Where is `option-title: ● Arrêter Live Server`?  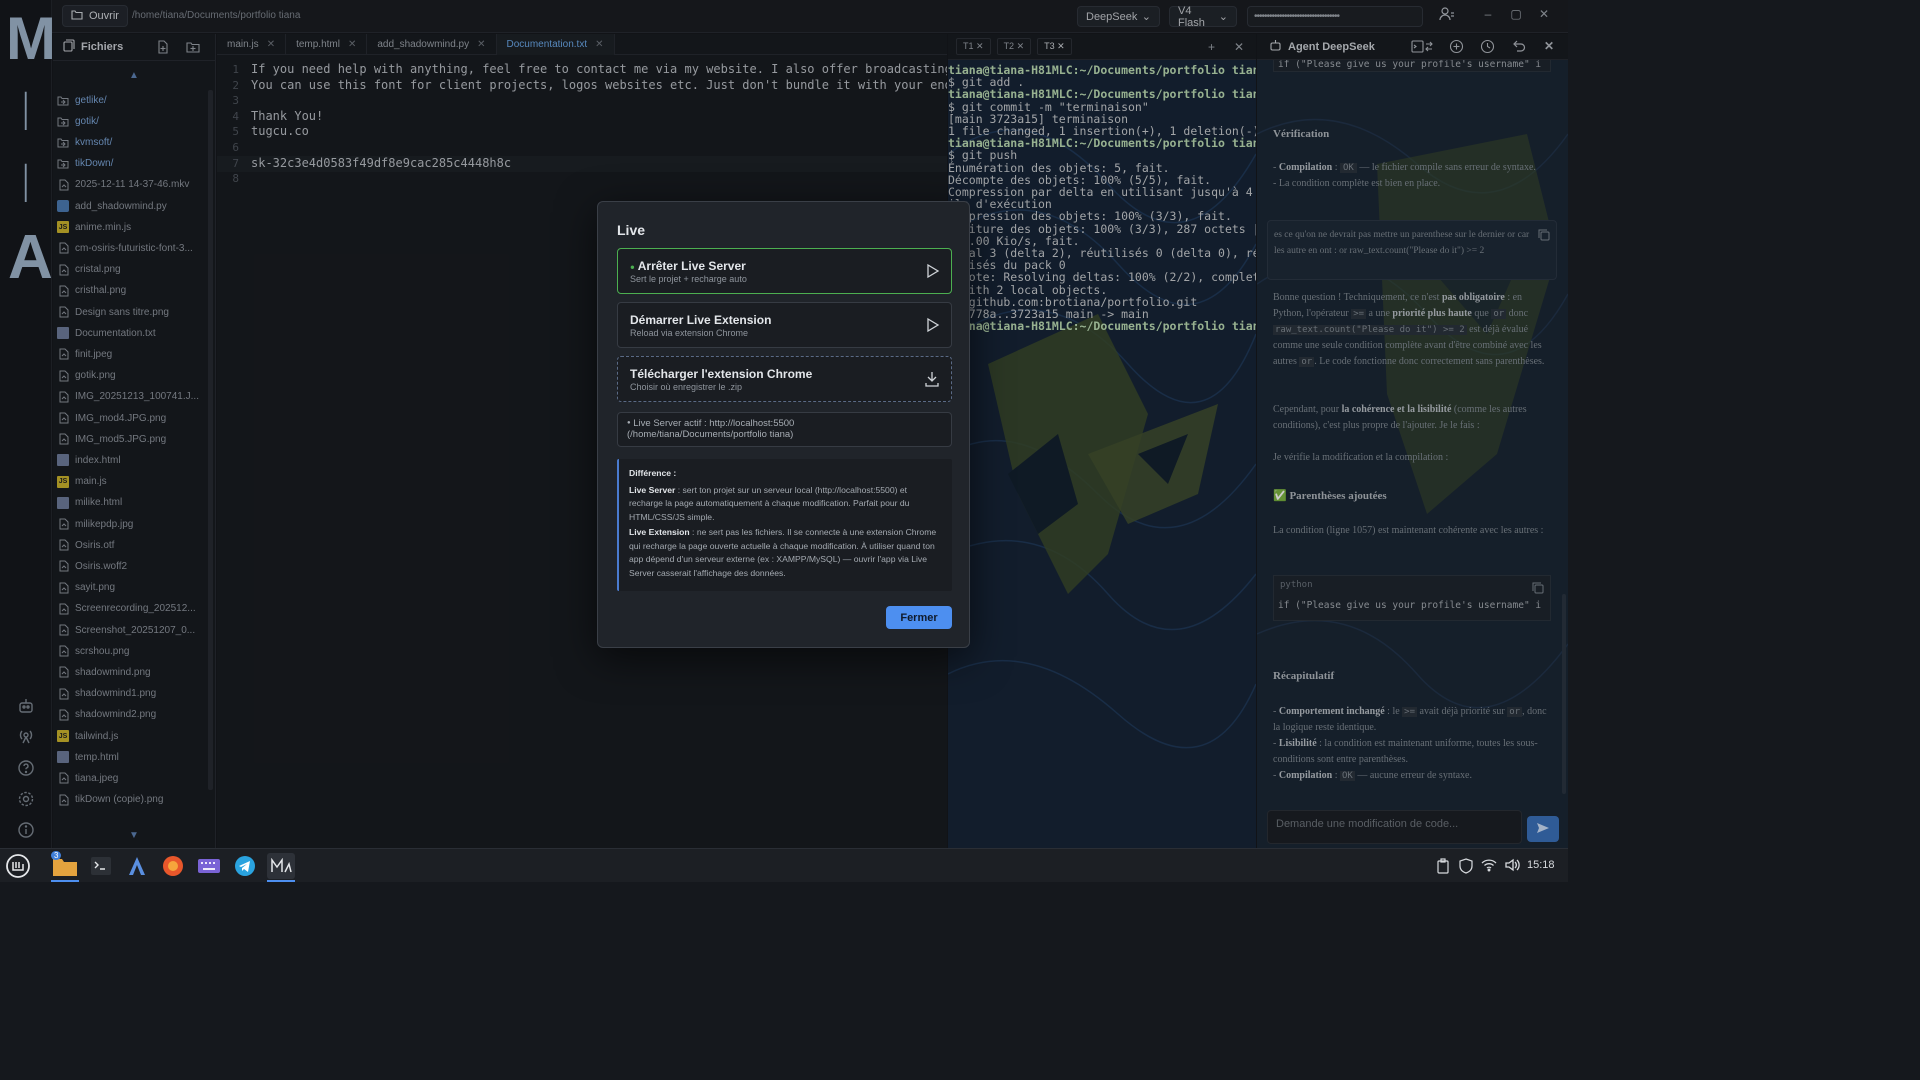 option-title: ● Arrêter Live Server is located at coordinates (688, 266).